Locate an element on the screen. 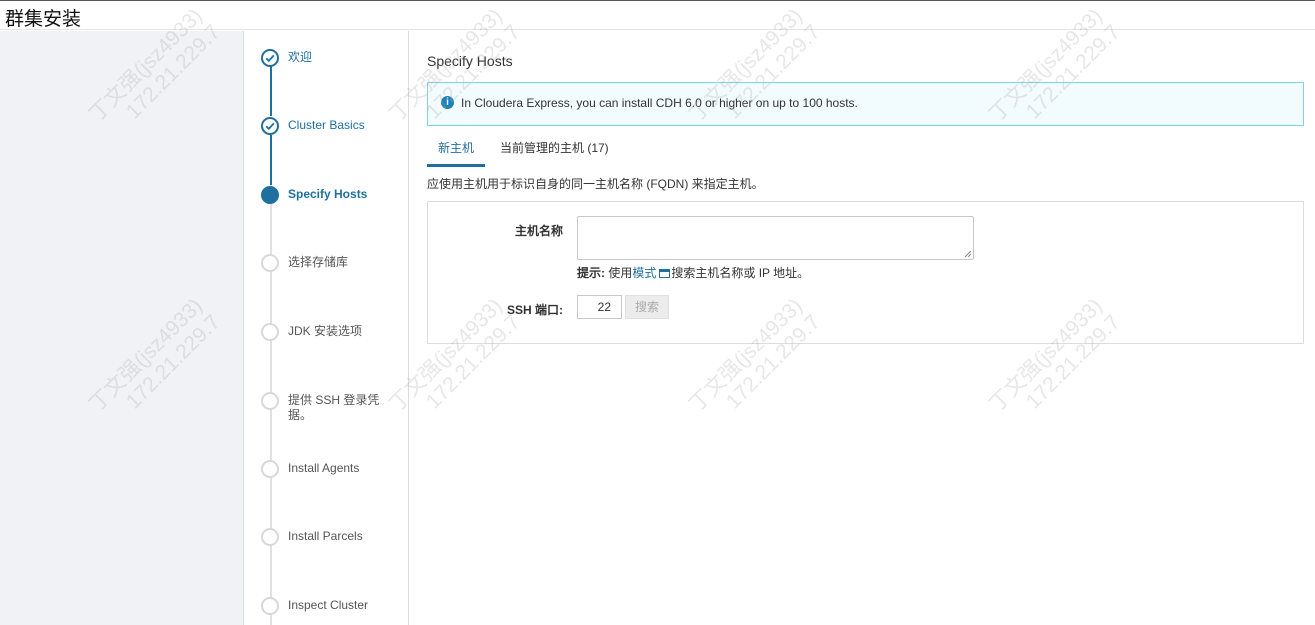  step-label: Install Parcels is located at coordinates (325, 536).